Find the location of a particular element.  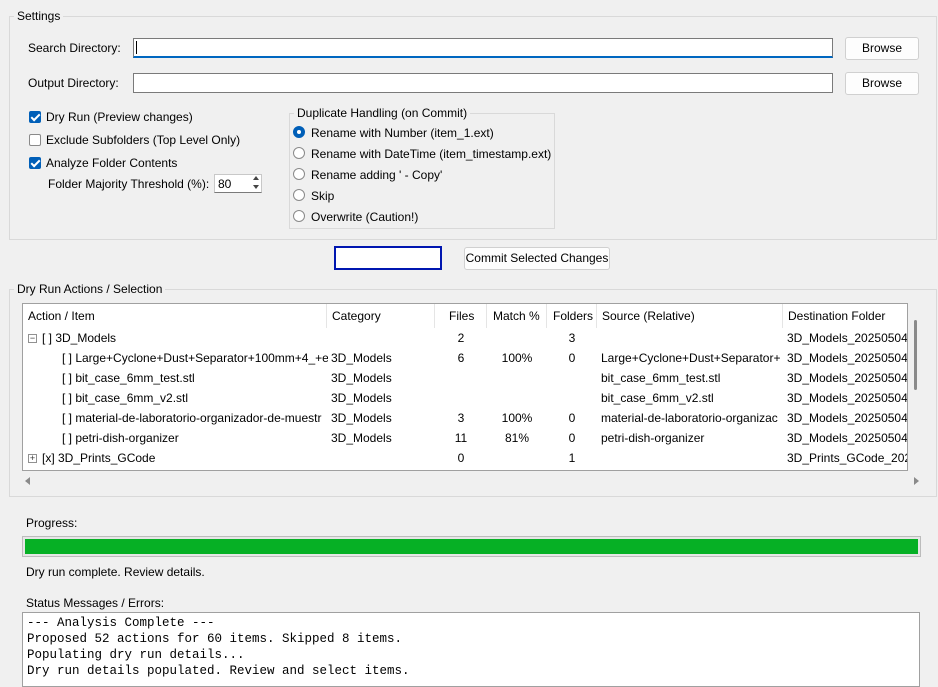

radio-rename-copy is located at coordinates (299, 174).